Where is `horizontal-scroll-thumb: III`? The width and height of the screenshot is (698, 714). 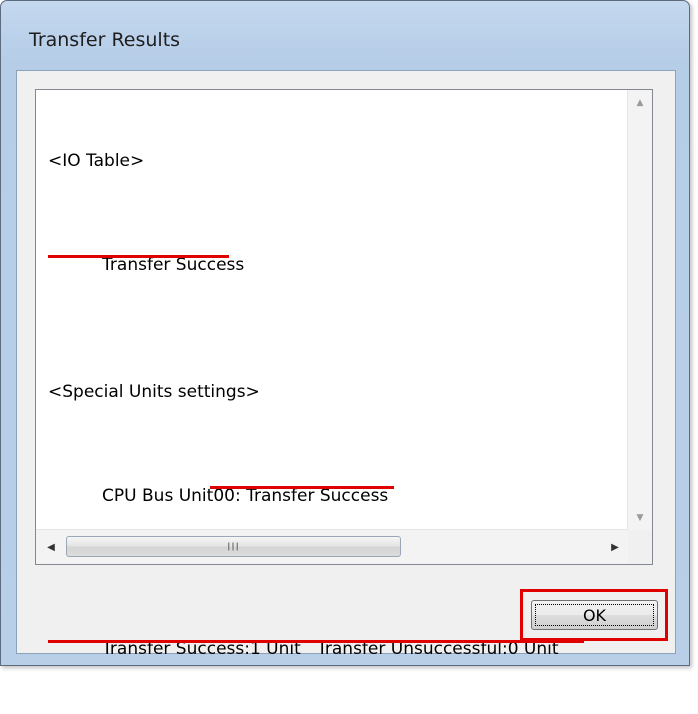 horizontal-scroll-thumb: III is located at coordinates (233, 546).